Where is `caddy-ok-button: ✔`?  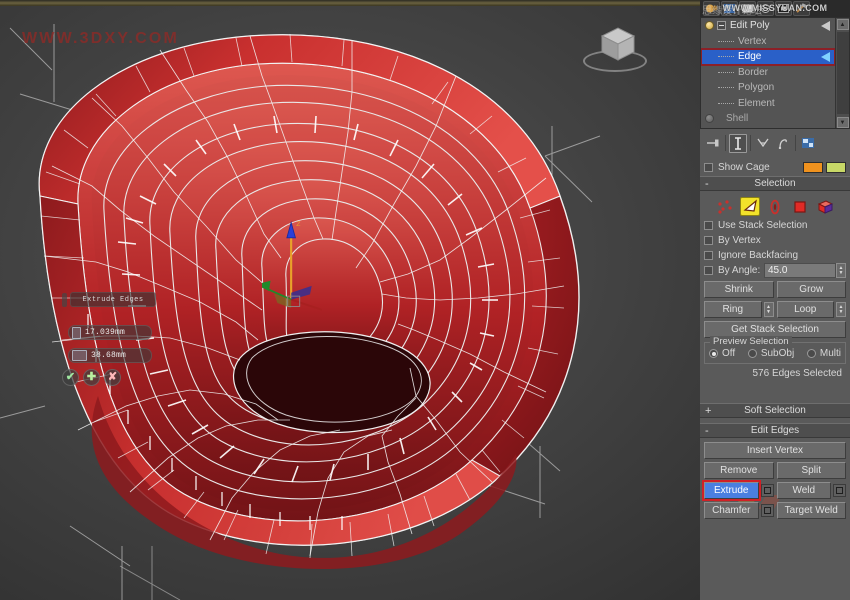
caddy-ok-button: ✔ is located at coordinates (70, 377).